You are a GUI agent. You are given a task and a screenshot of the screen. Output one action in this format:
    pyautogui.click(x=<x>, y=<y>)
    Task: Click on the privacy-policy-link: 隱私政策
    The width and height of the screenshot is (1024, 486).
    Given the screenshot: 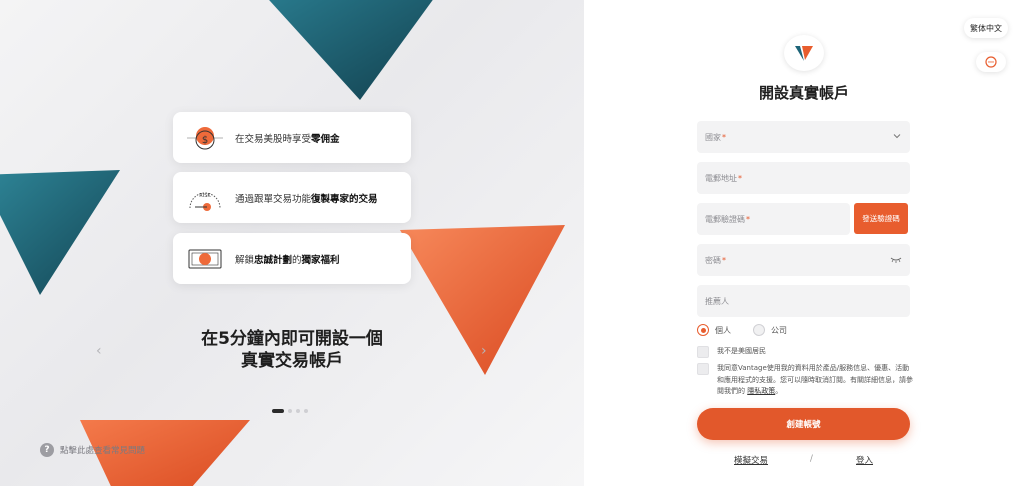 What is the action you would take?
    pyautogui.click(x=761, y=391)
    